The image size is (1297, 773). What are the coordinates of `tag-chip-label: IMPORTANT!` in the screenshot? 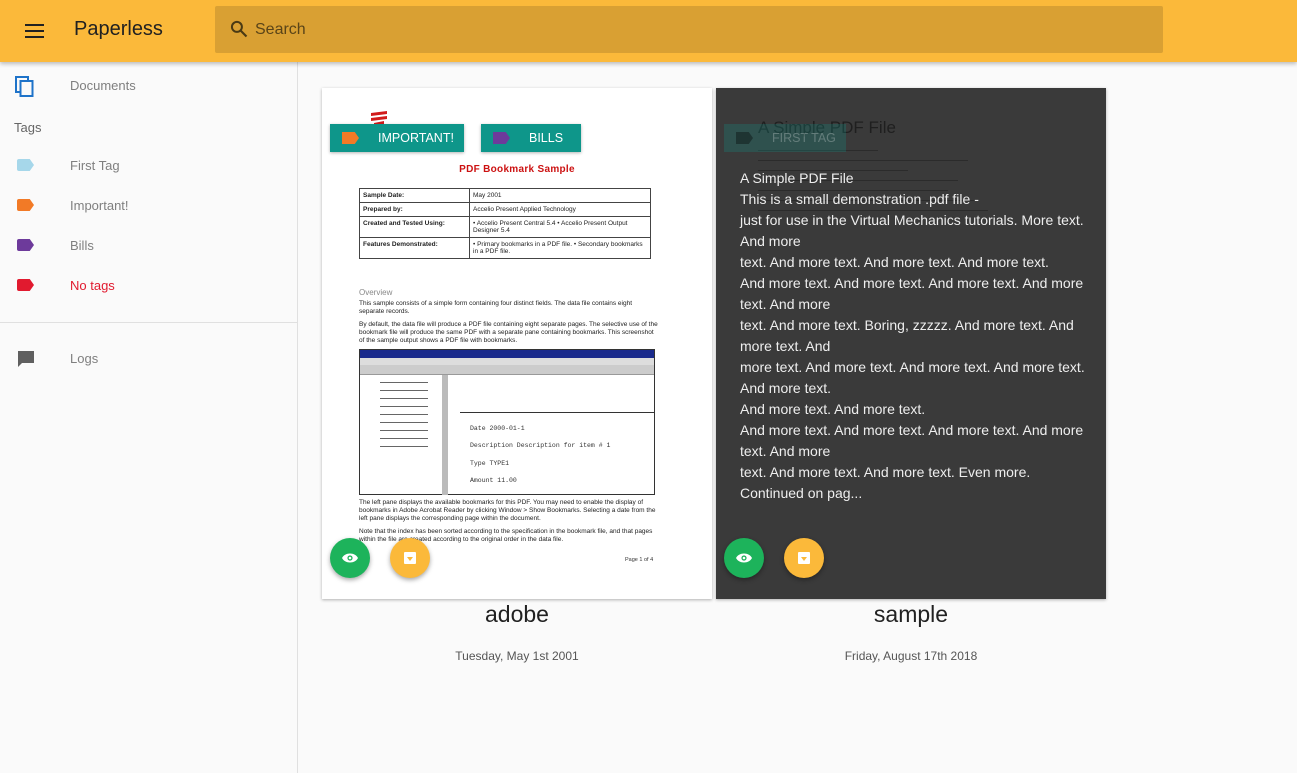 It's located at (416, 138).